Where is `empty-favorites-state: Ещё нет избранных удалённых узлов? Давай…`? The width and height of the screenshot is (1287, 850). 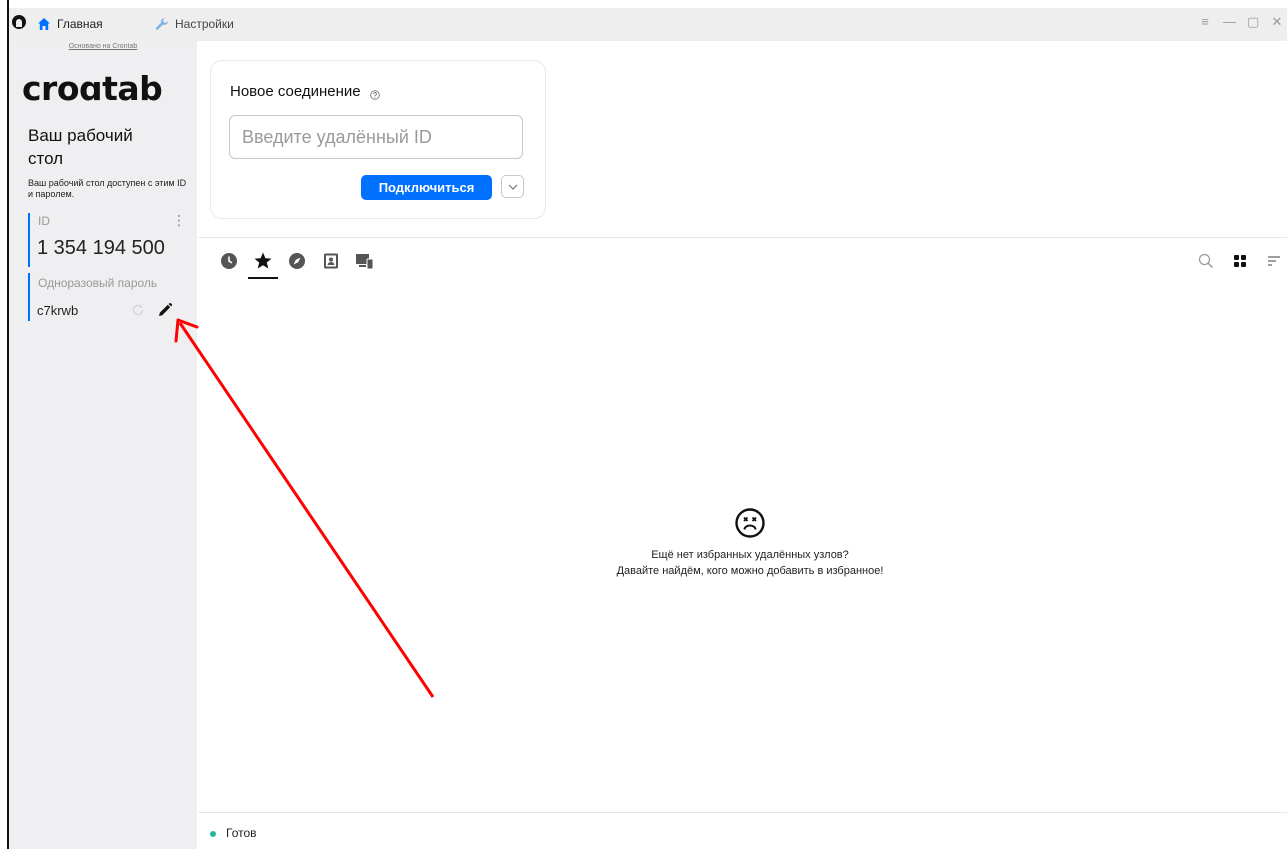 empty-favorites-state: Ещё нет избранных удалённых узлов? Давай… is located at coordinates (750, 543).